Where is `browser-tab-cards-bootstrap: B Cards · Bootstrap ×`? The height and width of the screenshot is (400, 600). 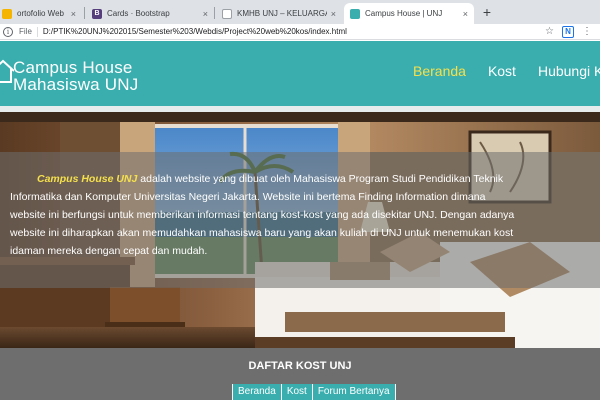
browser-tab-cards-bootstrap: B Cards · Bootstrap × is located at coordinates (150, 13).